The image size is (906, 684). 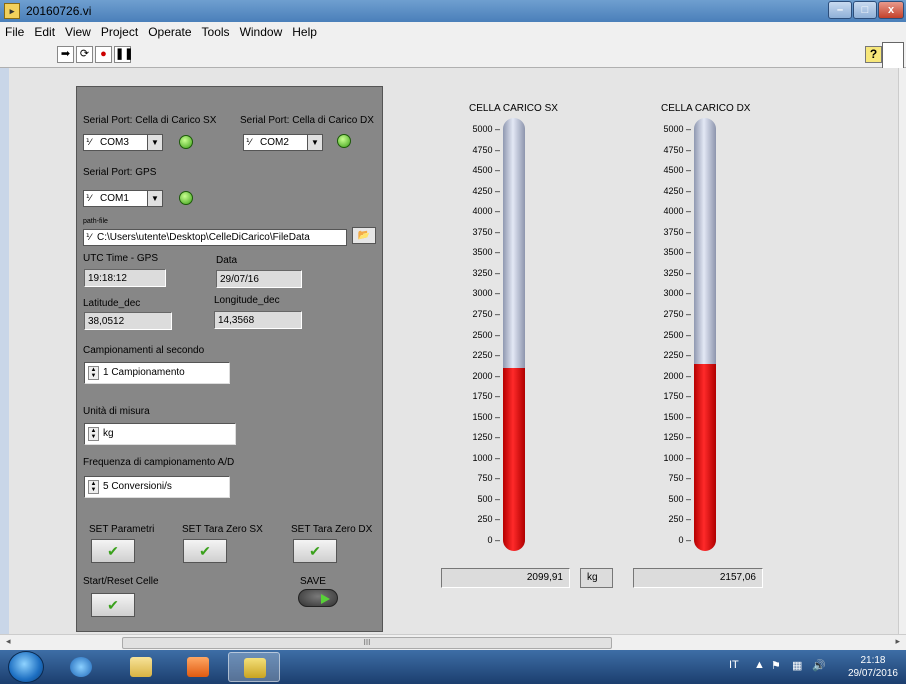 I want to click on context-help-button: ?, so click(x=873, y=54).